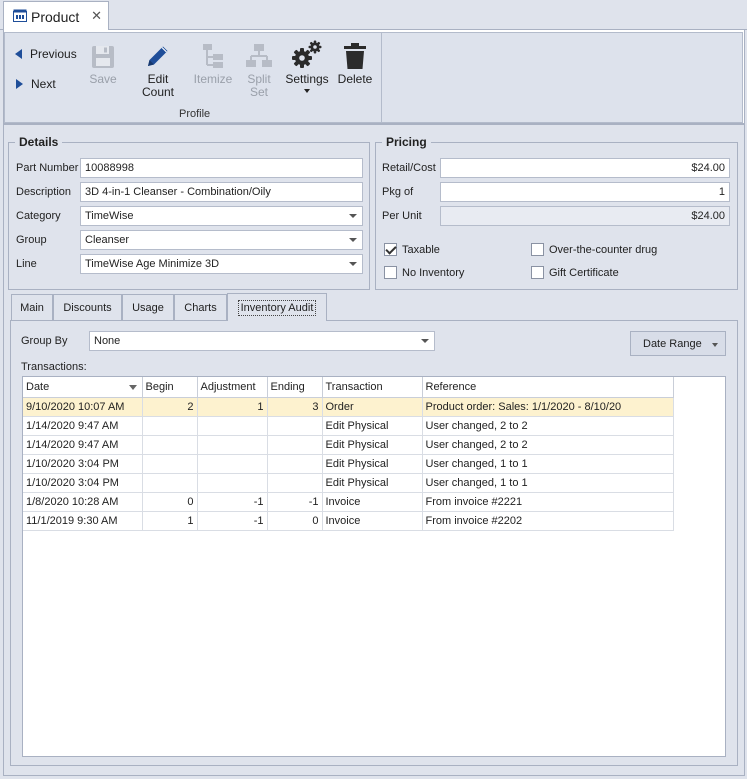  I want to click on checkbox-checked-icon, so click(390, 249).